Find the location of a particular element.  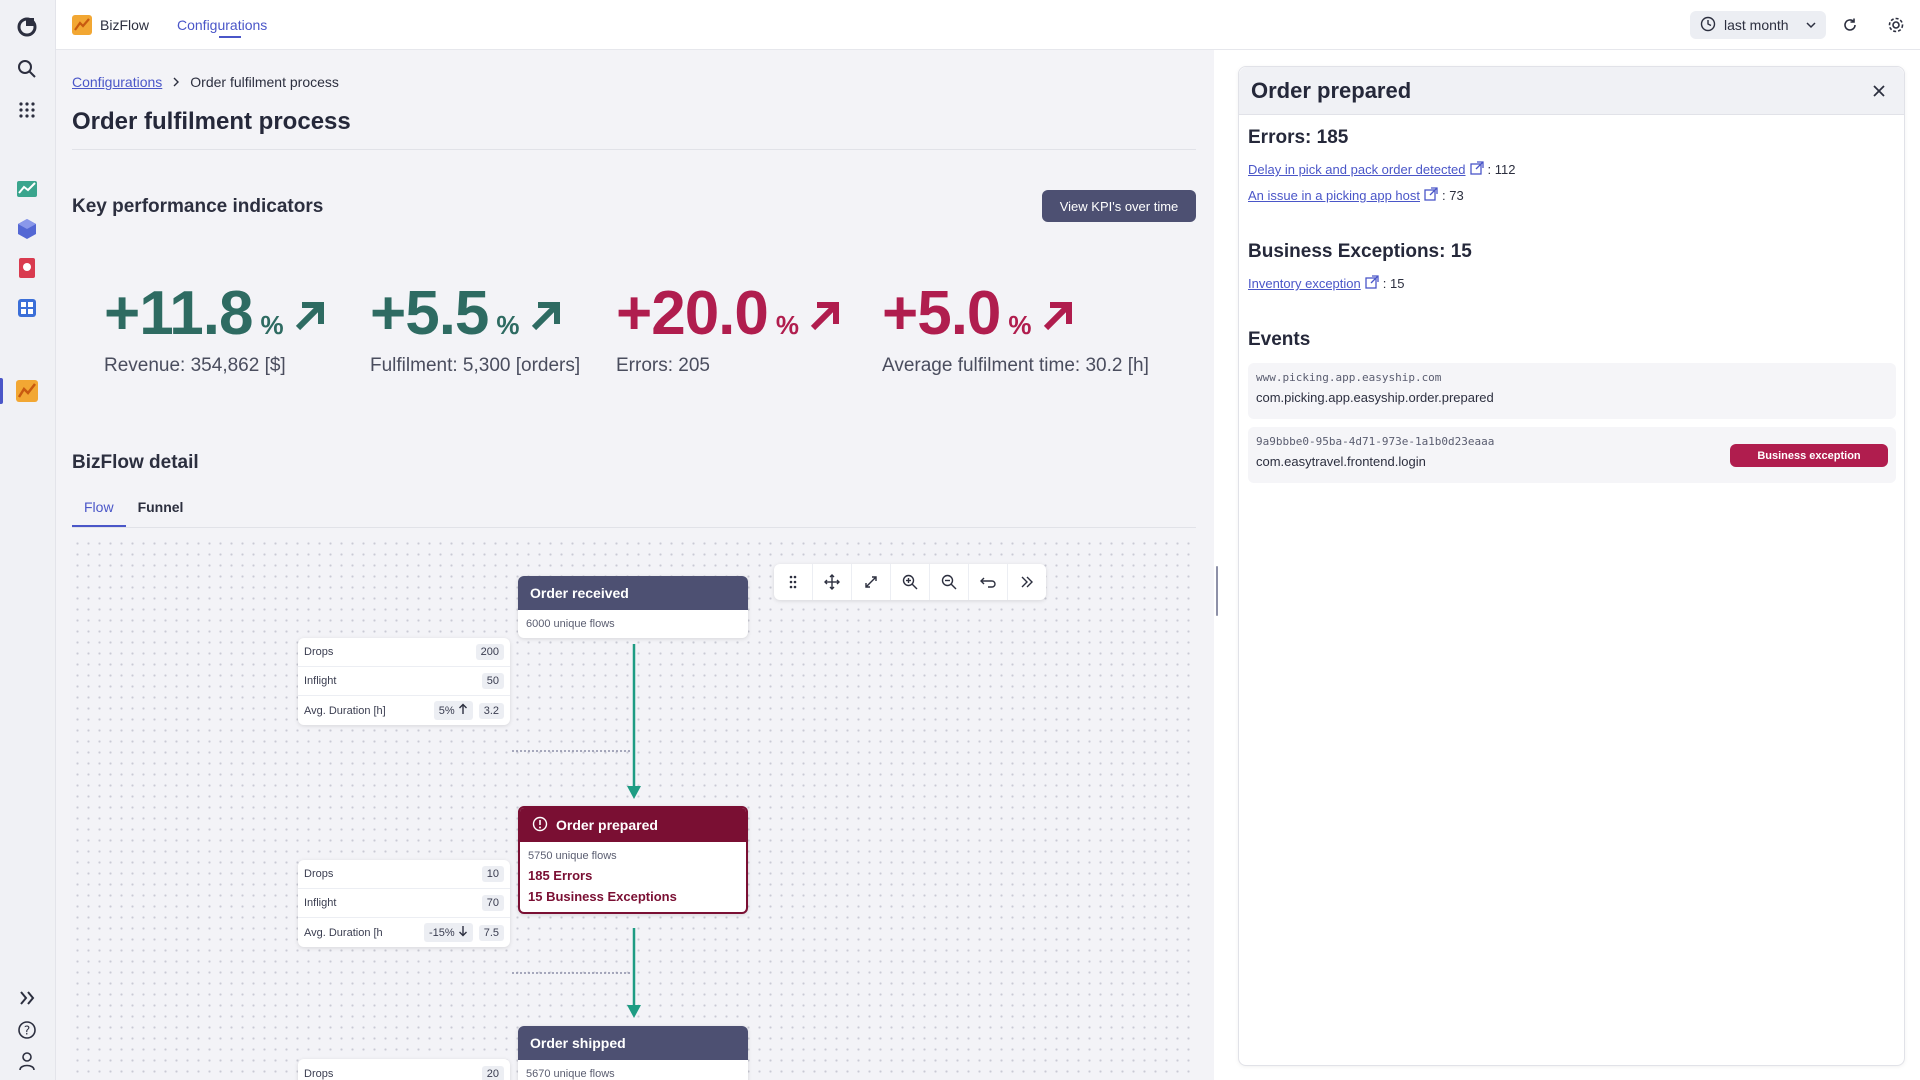

pan-move-icon is located at coordinates (832, 582).